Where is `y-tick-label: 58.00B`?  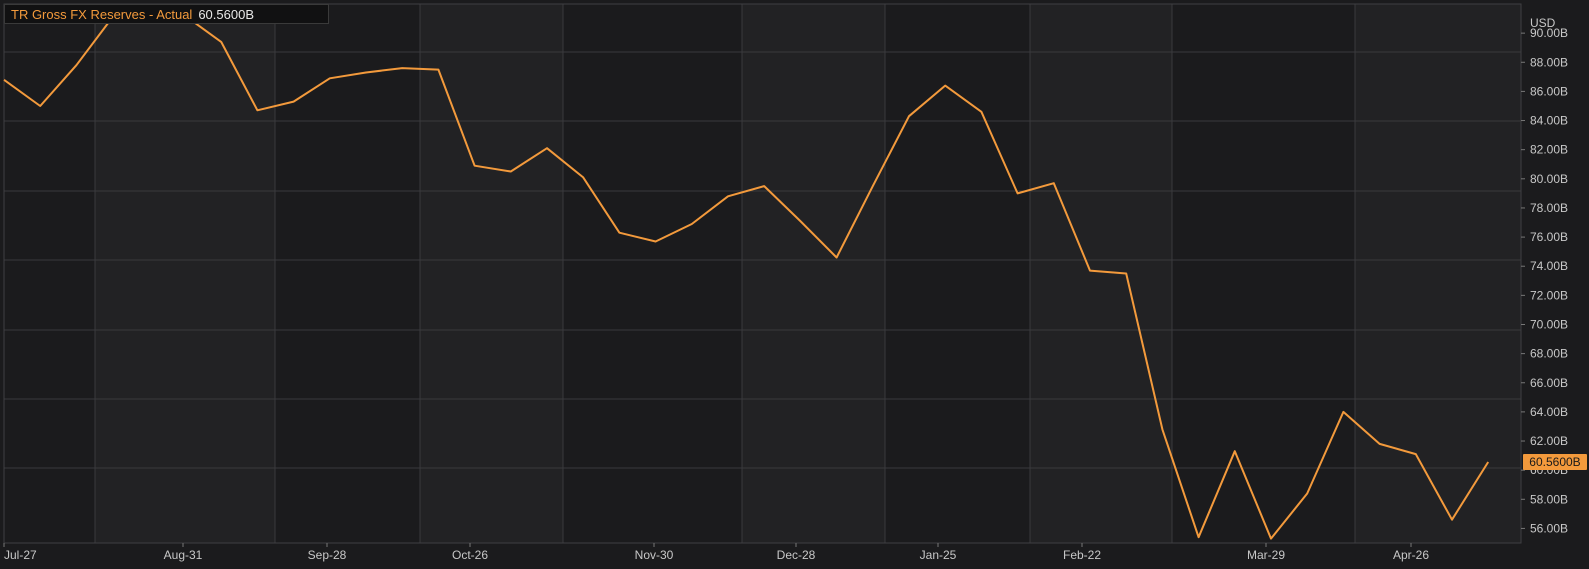 y-tick-label: 58.00B is located at coordinates (1549, 499).